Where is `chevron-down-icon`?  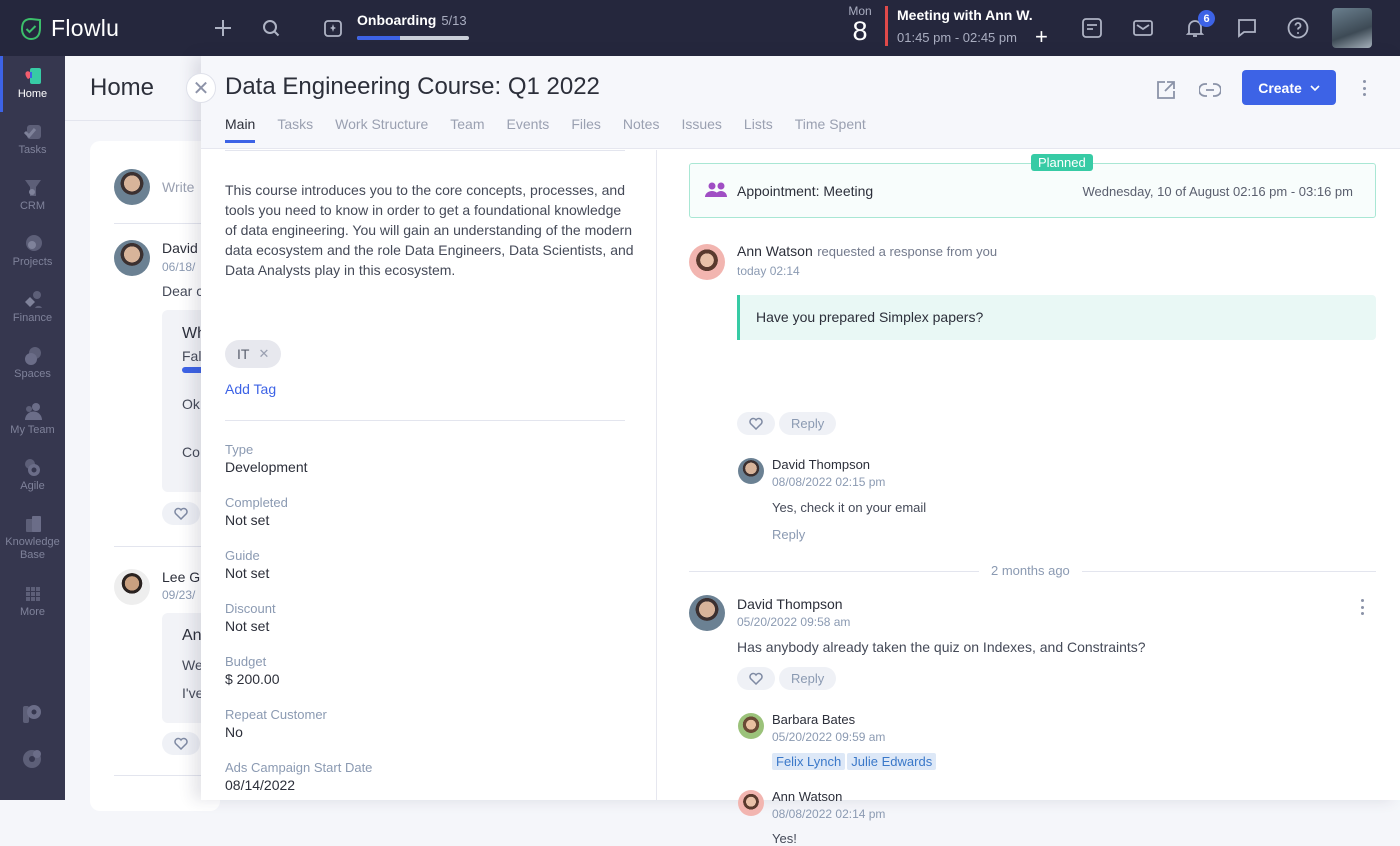
chevron-down-icon is located at coordinates (1315, 87).